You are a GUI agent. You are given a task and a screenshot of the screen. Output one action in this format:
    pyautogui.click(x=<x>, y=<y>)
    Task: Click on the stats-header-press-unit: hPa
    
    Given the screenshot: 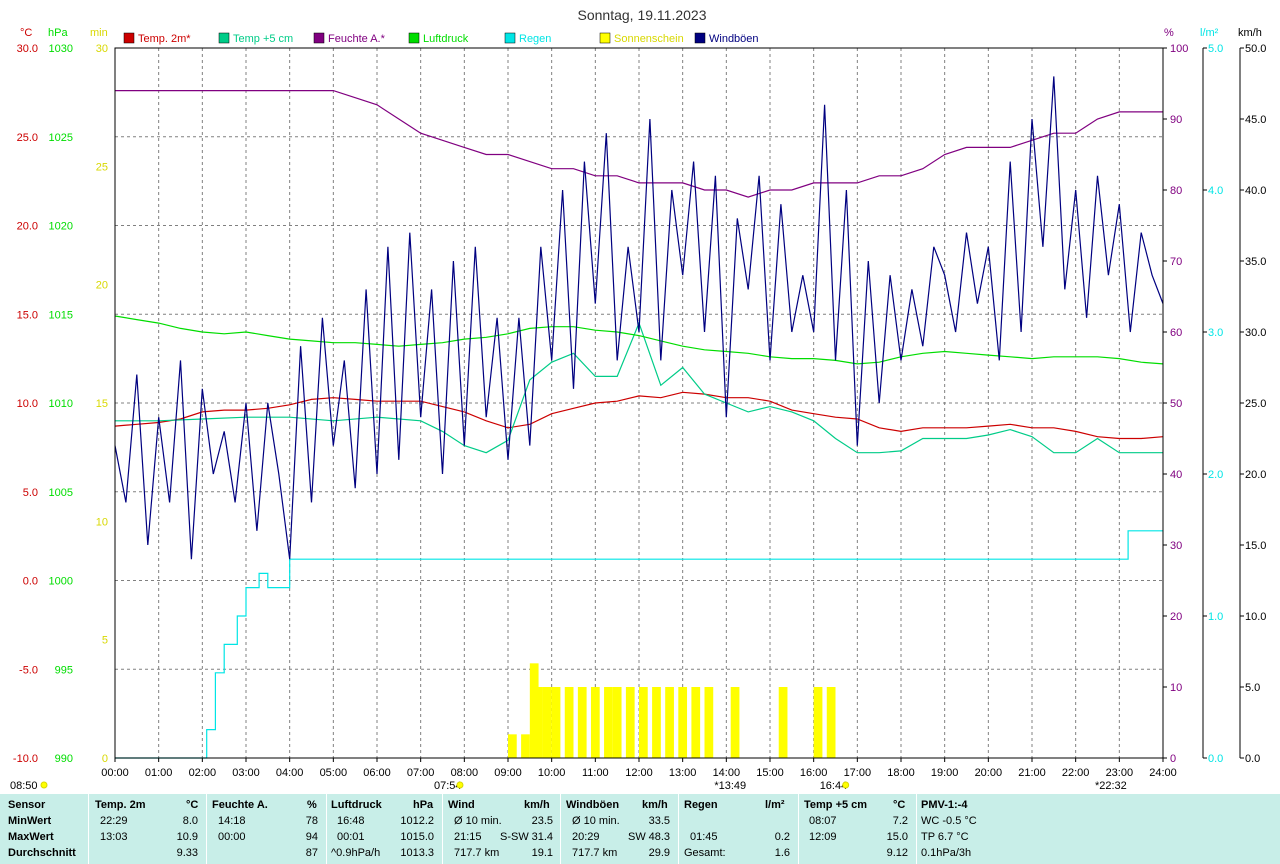 What is the action you would take?
    pyautogui.click(x=423, y=805)
    